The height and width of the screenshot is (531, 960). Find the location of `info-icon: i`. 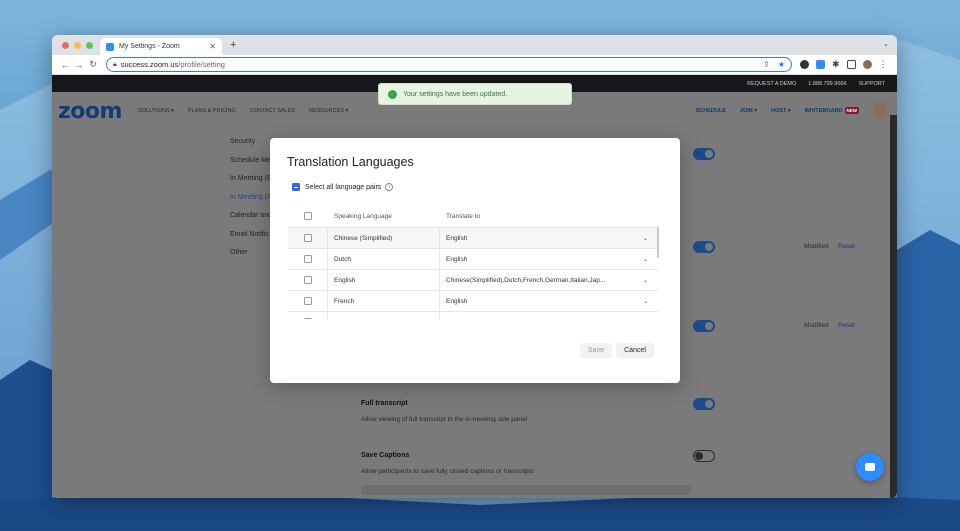

info-icon: i is located at coordinates (389, 187).